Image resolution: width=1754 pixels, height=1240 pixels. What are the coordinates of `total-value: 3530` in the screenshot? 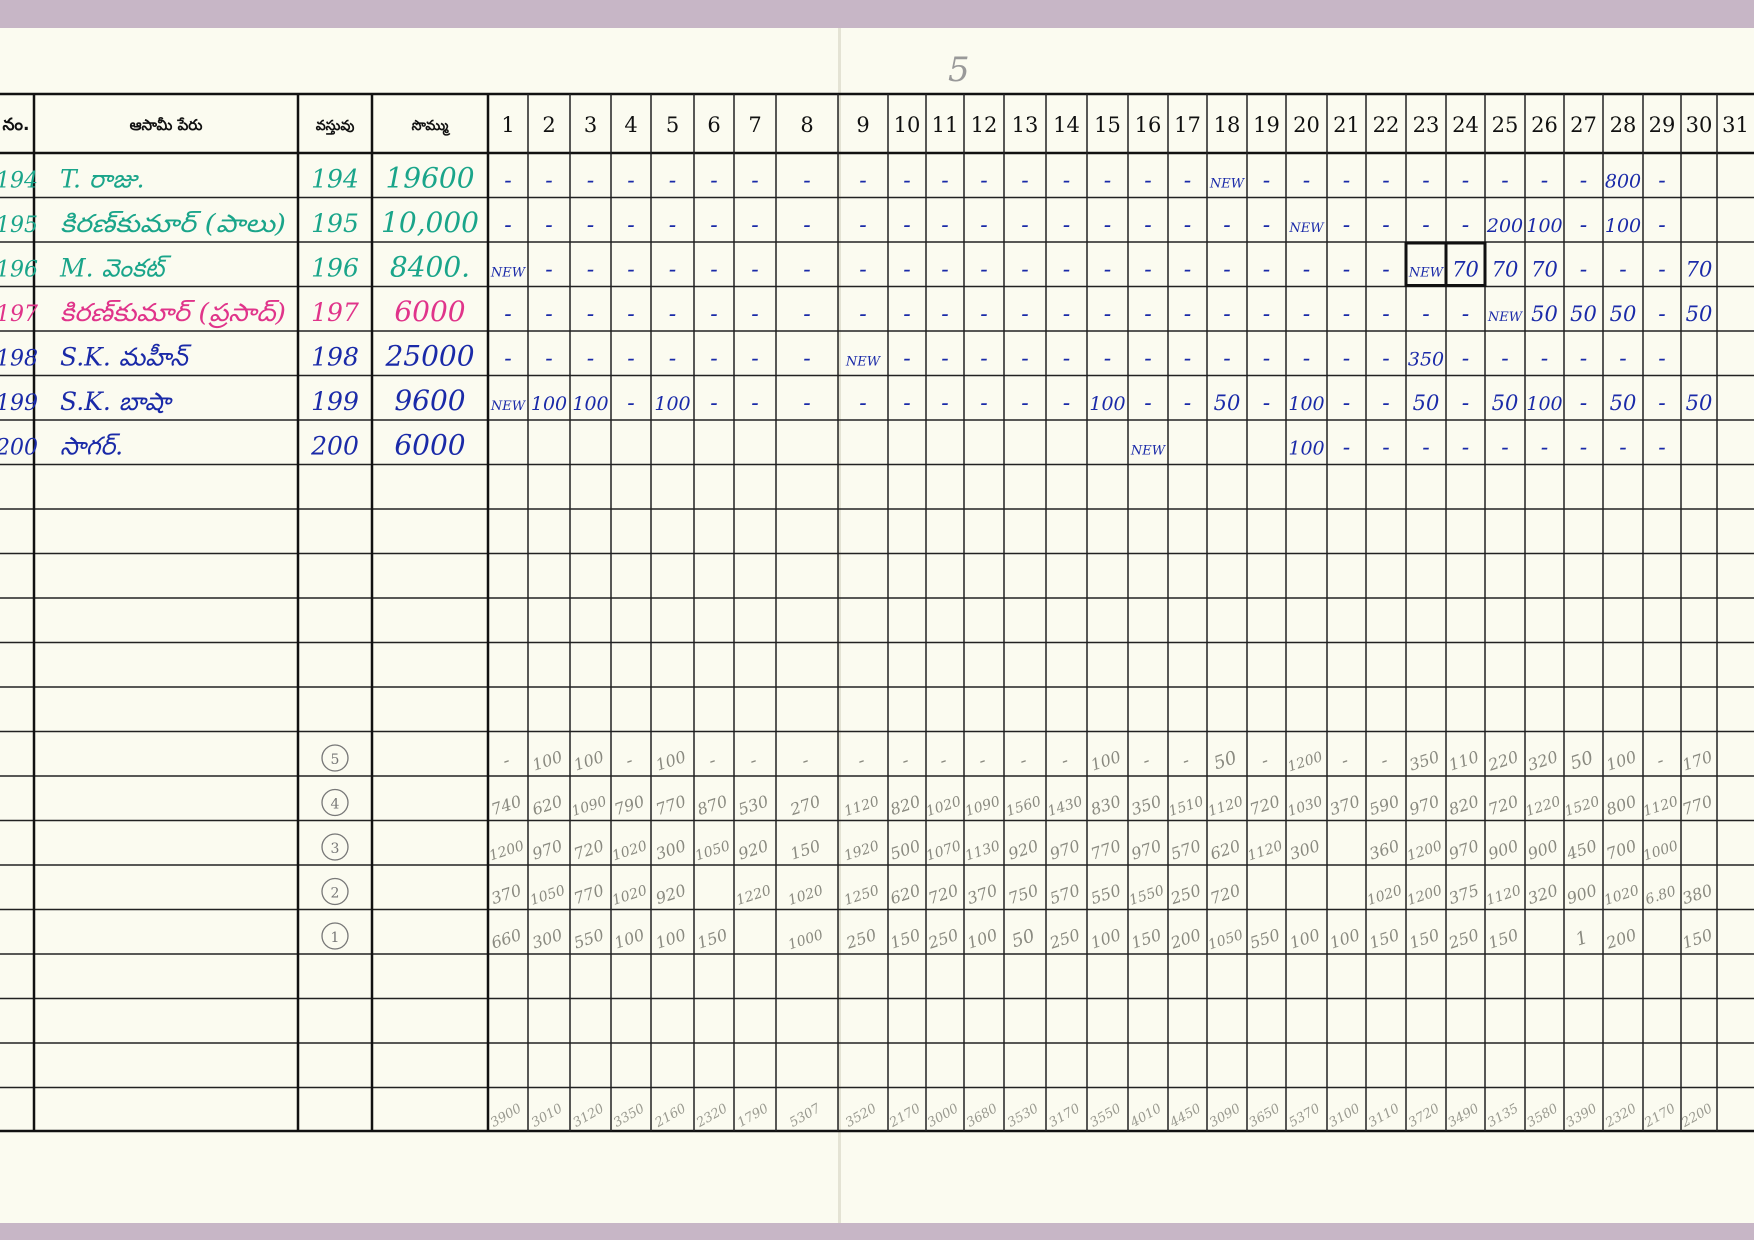 It's located at (1023, 1116).